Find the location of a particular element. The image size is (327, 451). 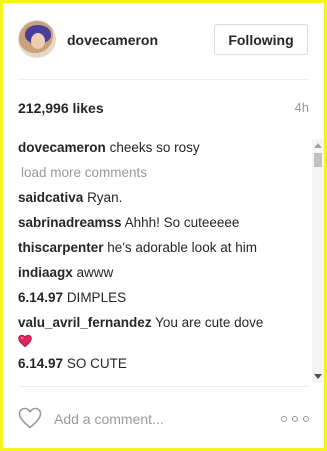

list-item: thiscarpenter he's adorable look at him is located at coordinates (160, 248).